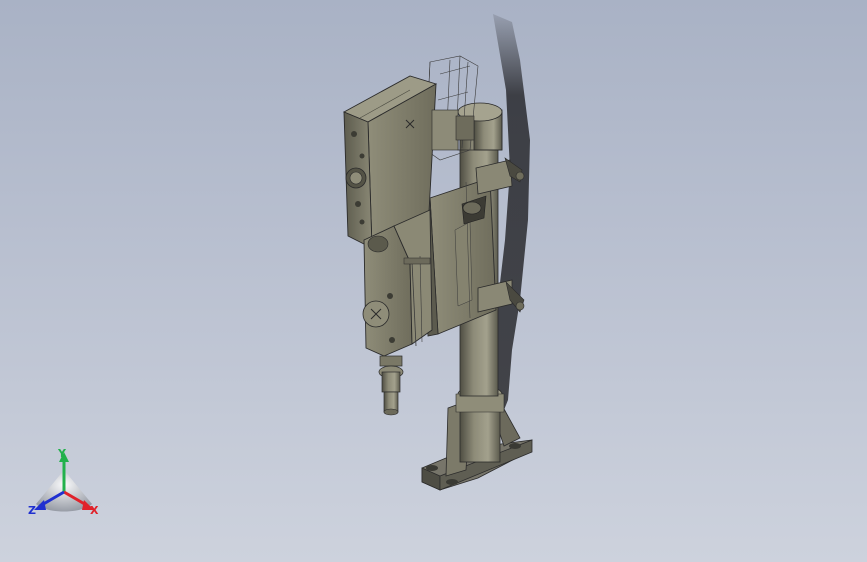 Image resolution: width=867 pixels, height=562 pixels. Describe the element at coordinates (64, 486) in the screenshot. I see `coordinate-triad: Y X Z` at that location.